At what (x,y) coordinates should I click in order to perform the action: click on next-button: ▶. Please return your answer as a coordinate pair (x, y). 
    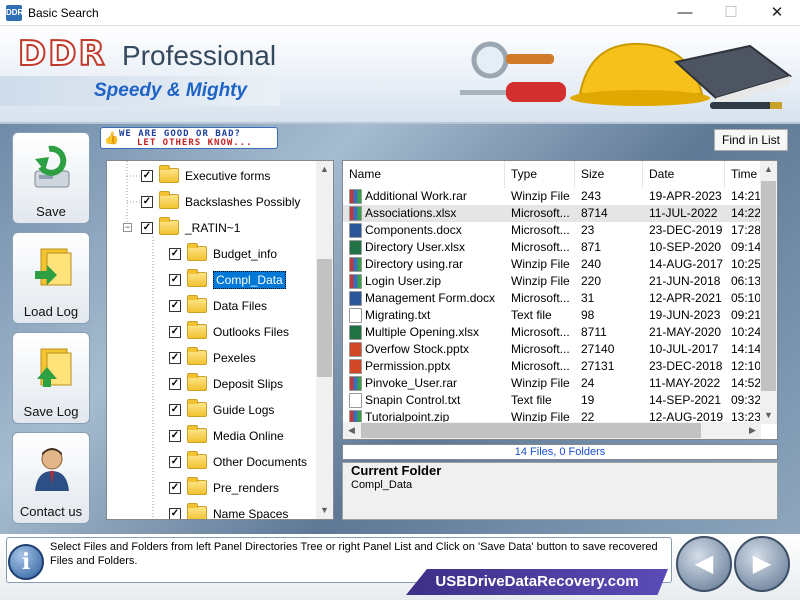
    Looking at the image, I should click on (762, 564).